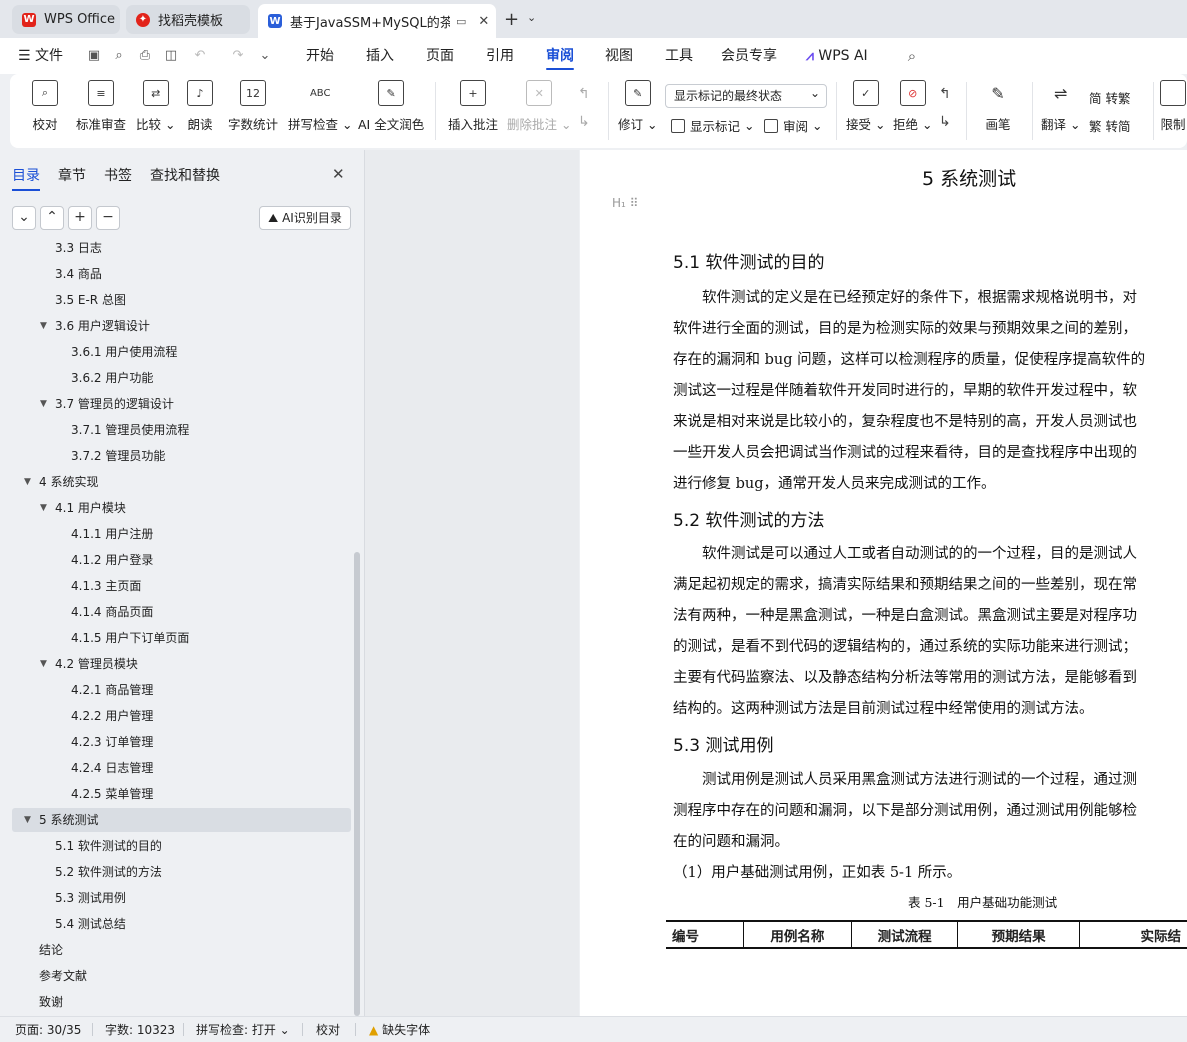  What do you see at coordinates (102, 326) in the screenshot?
I see `toc-item: 3.6 用户逻辑设计` at bounding box center [102, 326].